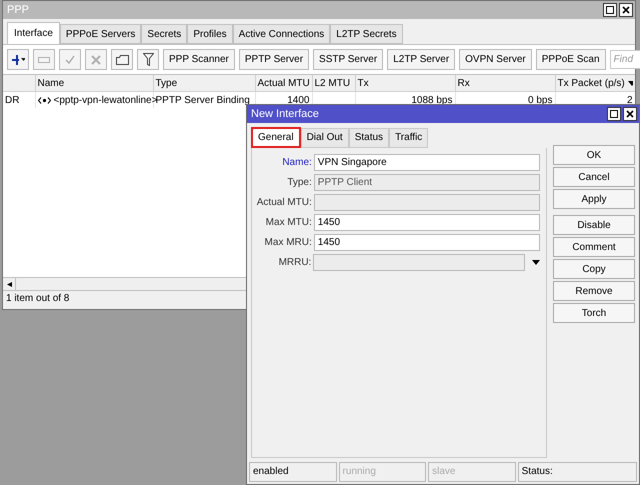 This screenshot has height=485, width=640. What do you see at coordinates (284, 202) in the screenshot?
I see `field-label: Actual MTU:` at bounding box center [284, 202].